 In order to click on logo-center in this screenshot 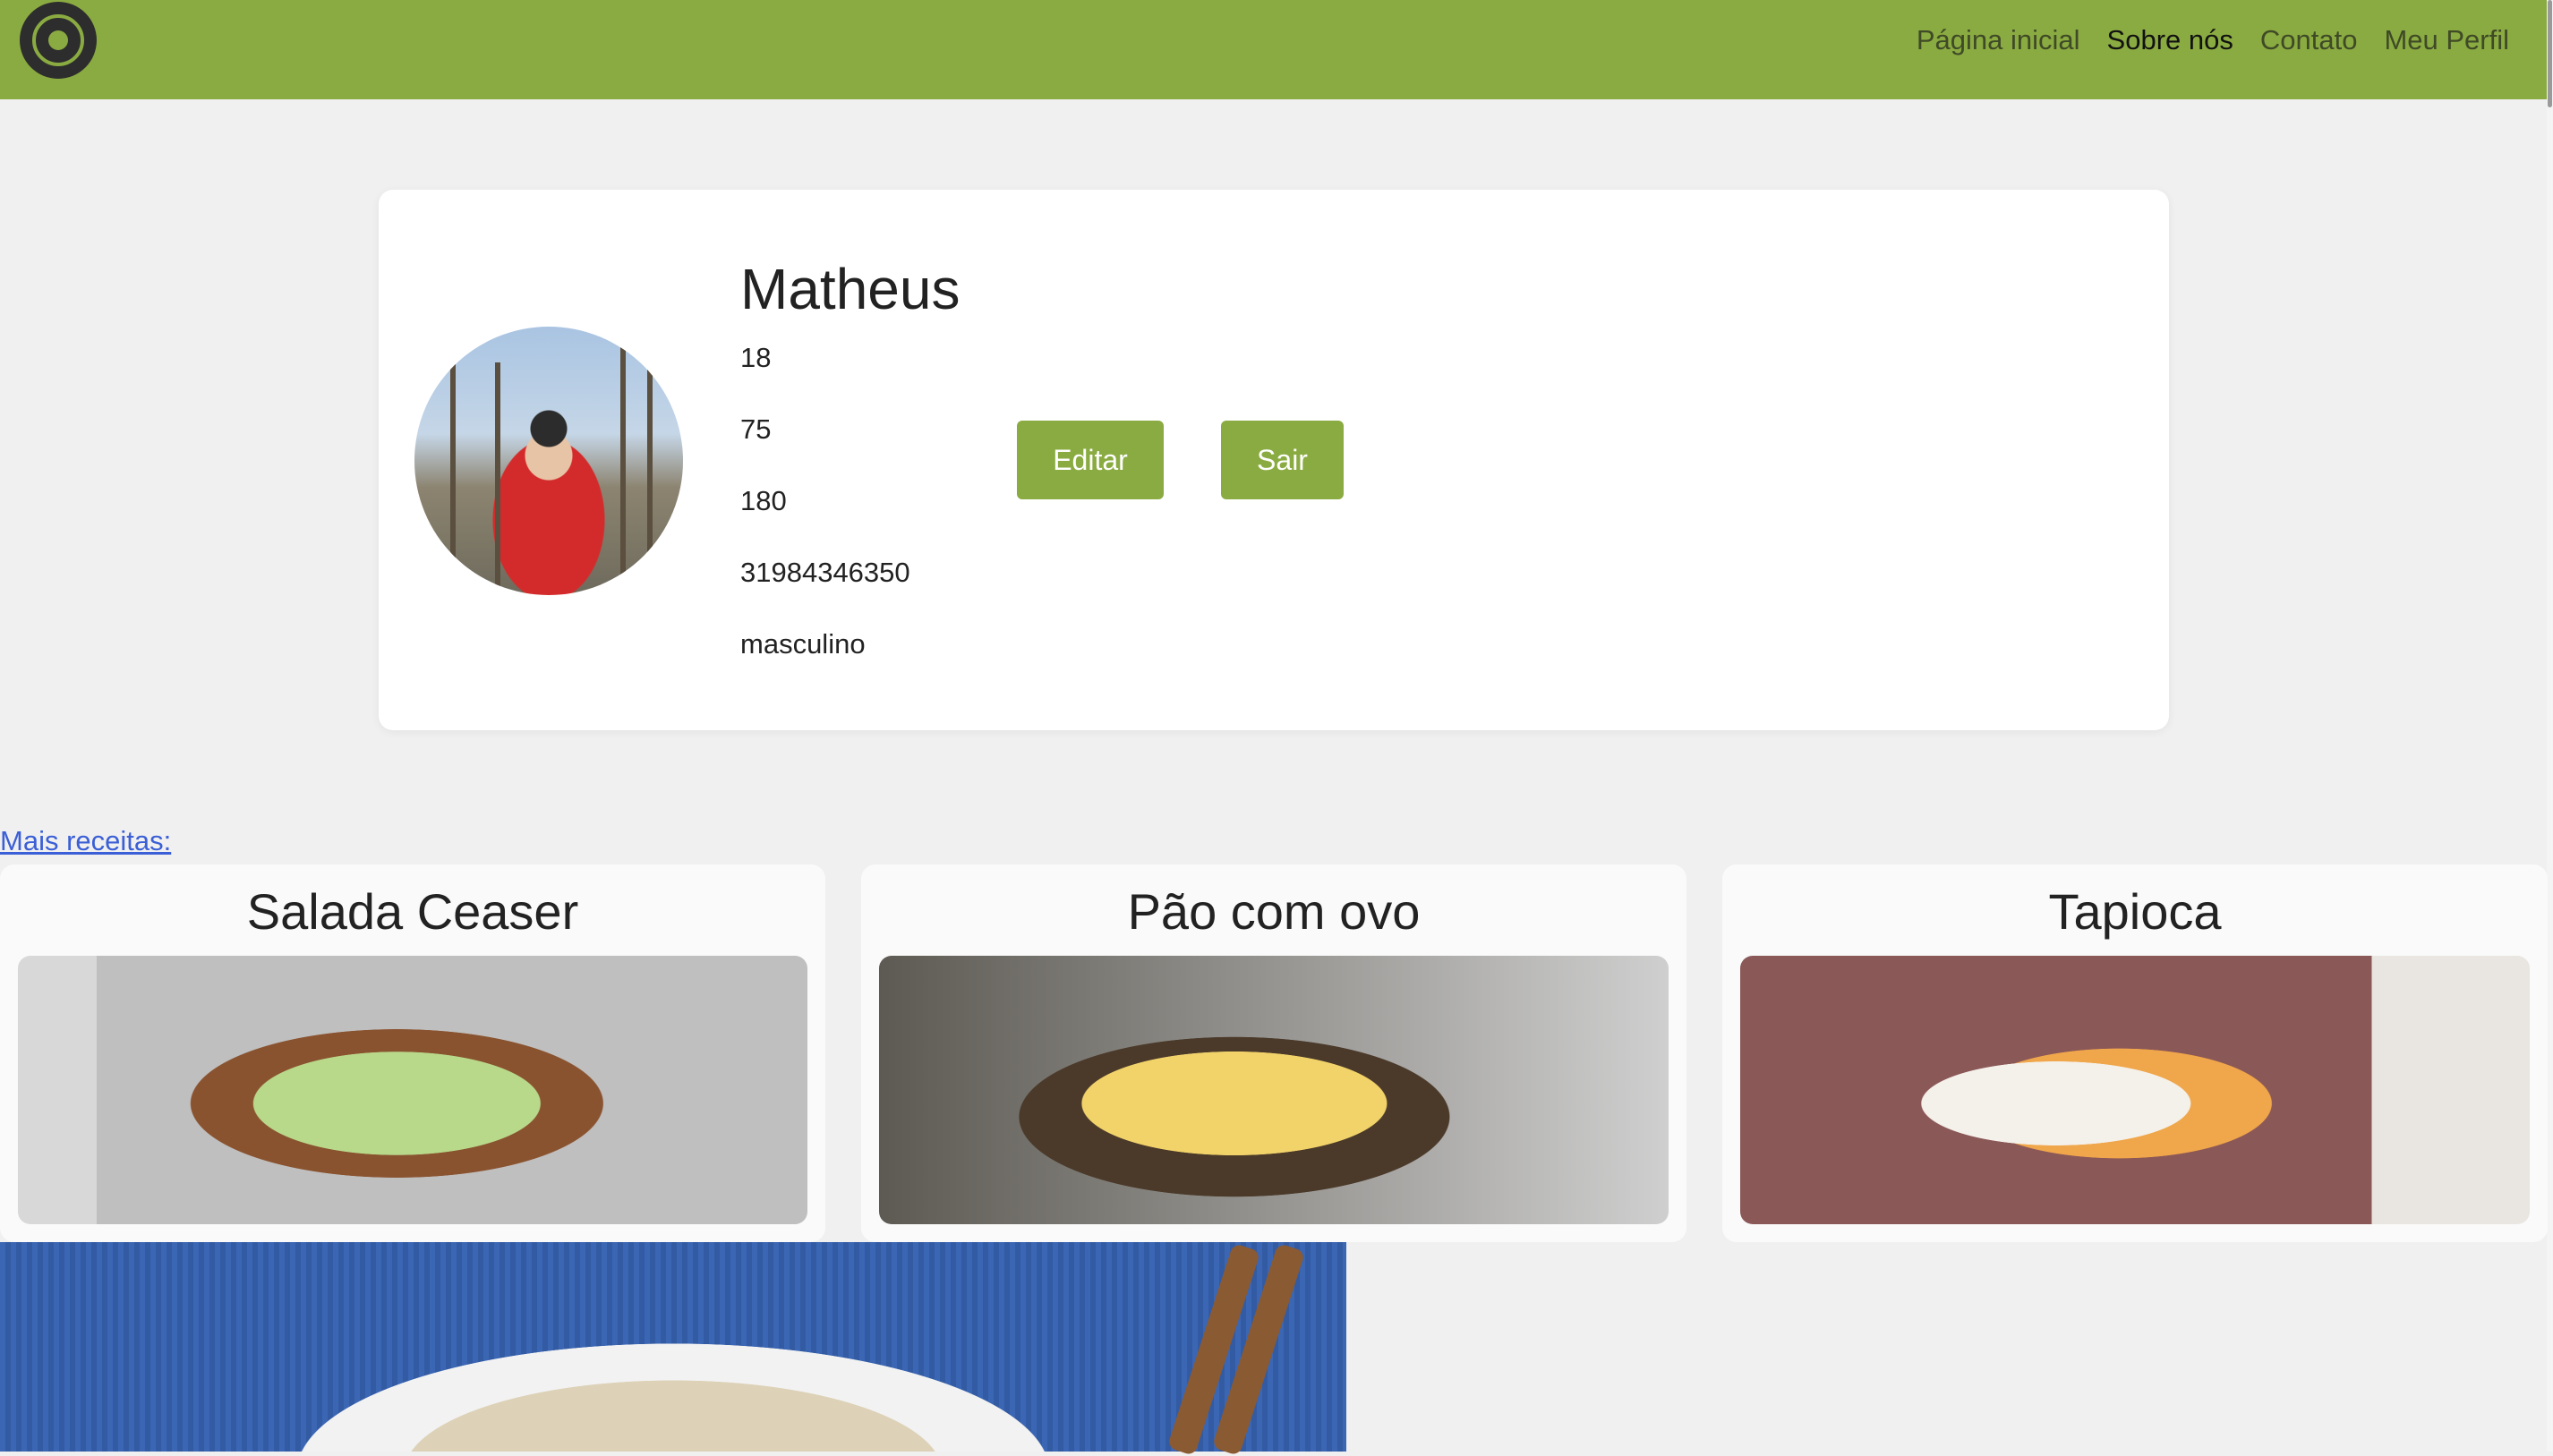, I will do `click(58, 40)`.